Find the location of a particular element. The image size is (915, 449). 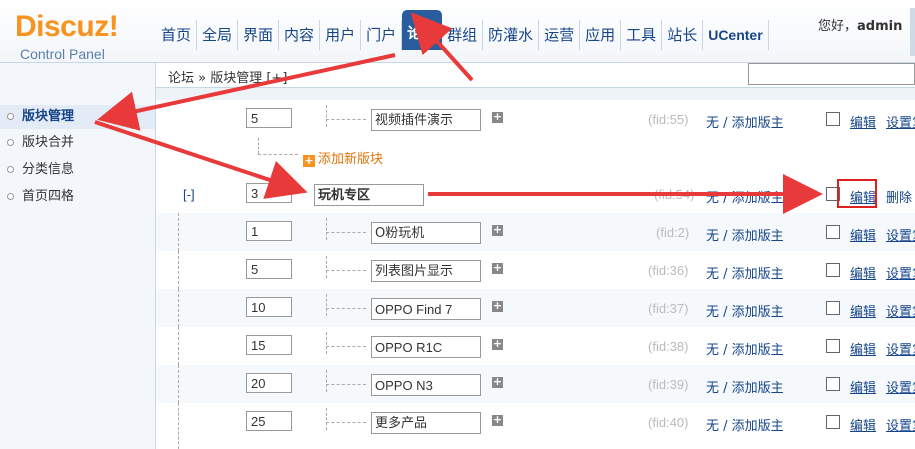

arrow-to-sidebar-manage is located at coordinates (246, 92).